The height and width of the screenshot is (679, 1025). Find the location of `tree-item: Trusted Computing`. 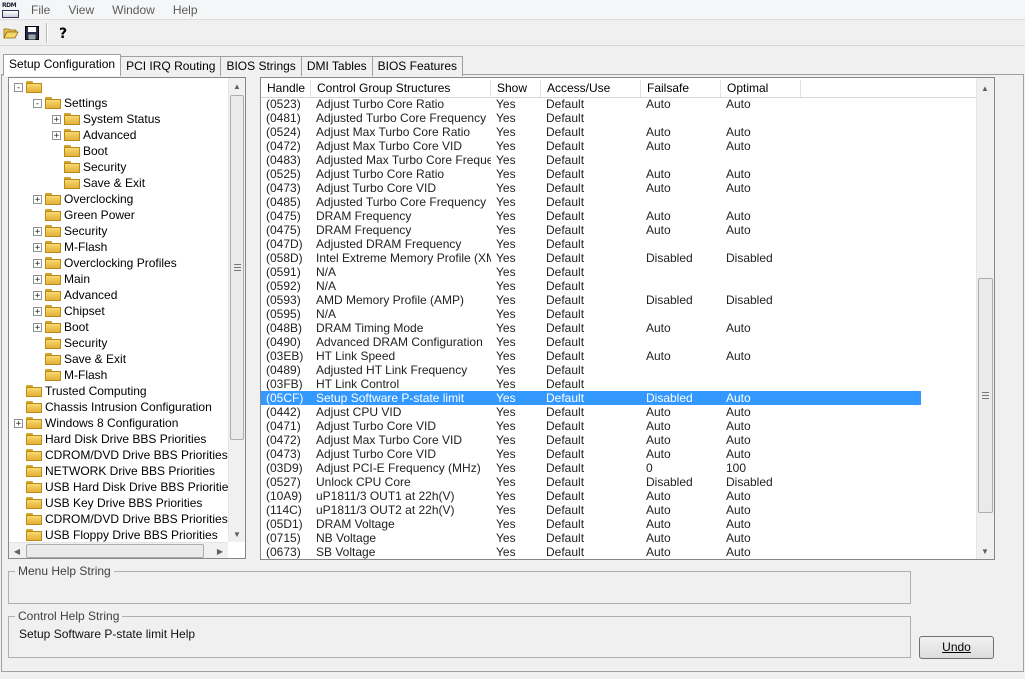

tree-item: Trusted Computing is located at coordinates (80, 391).